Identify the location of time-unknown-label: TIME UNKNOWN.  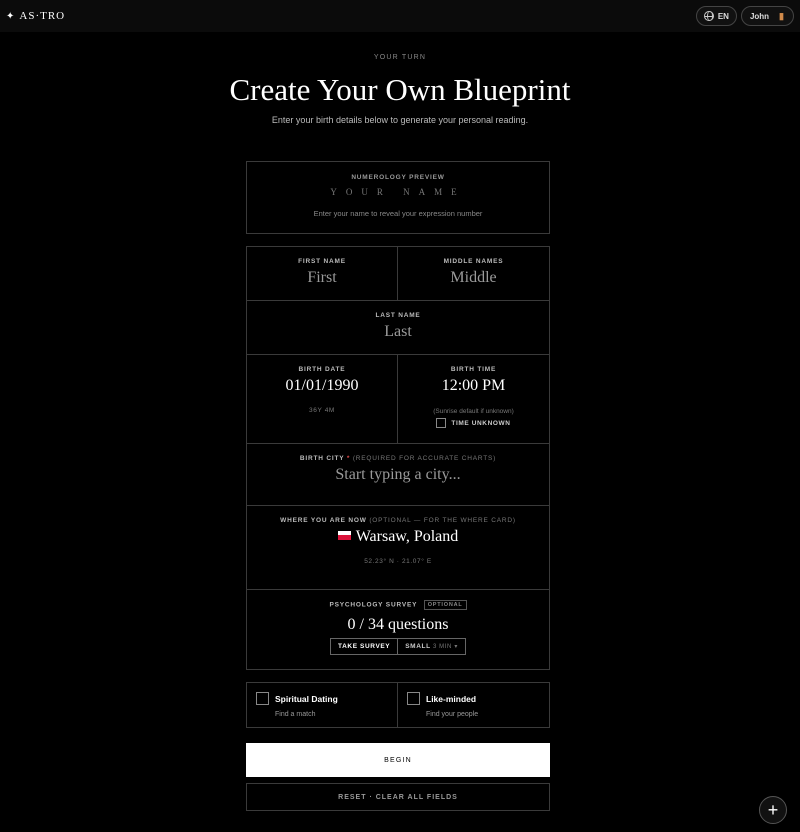
(481, 423).